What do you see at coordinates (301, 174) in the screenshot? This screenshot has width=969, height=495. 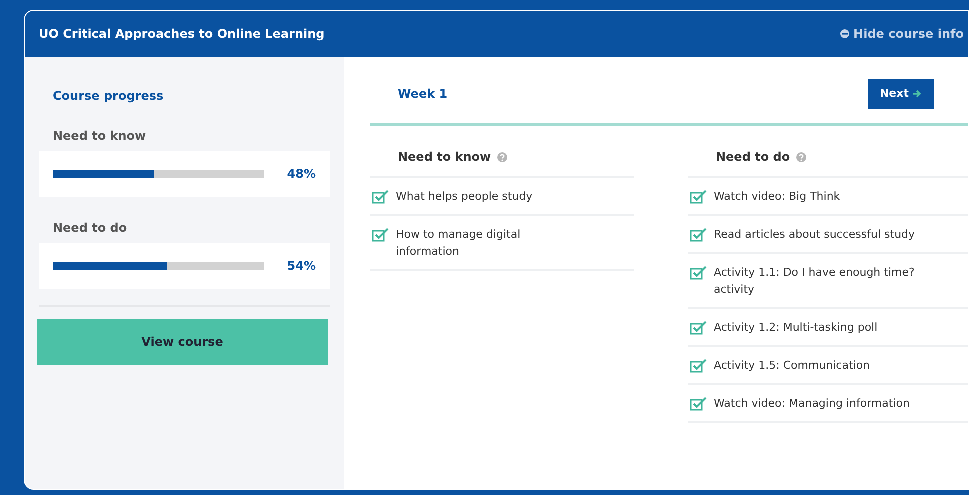 I see `progress-percent: 48%` at bounding box center [301, 174].